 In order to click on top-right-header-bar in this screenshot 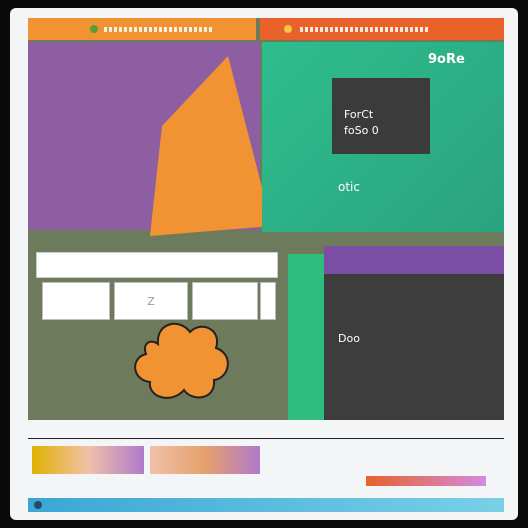, I will do `click(382, 29)`.